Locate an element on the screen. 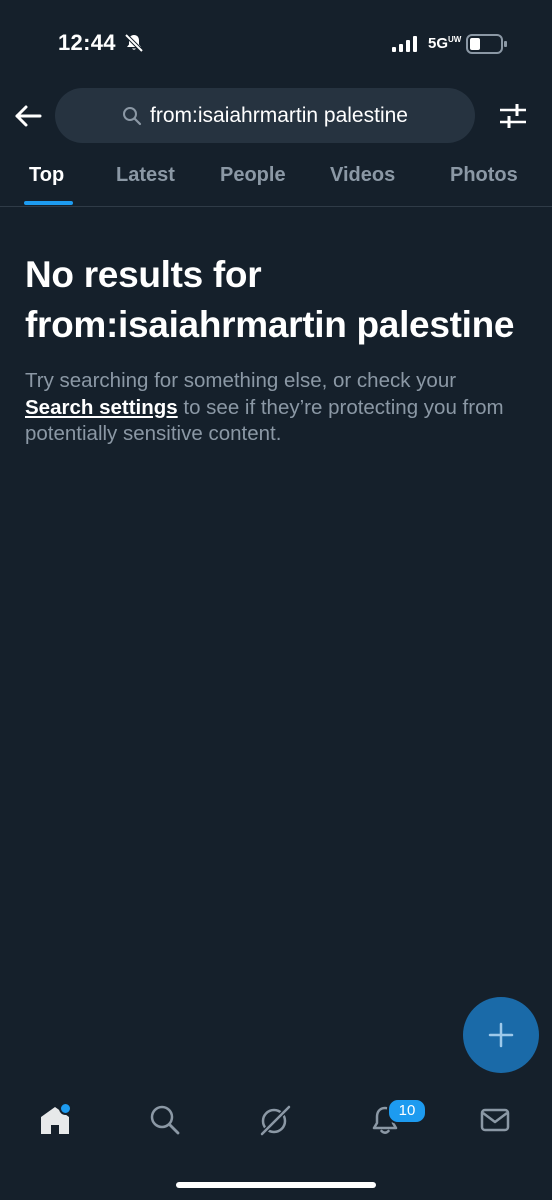  network-suffix: UW is located at coordinates (455, 39).